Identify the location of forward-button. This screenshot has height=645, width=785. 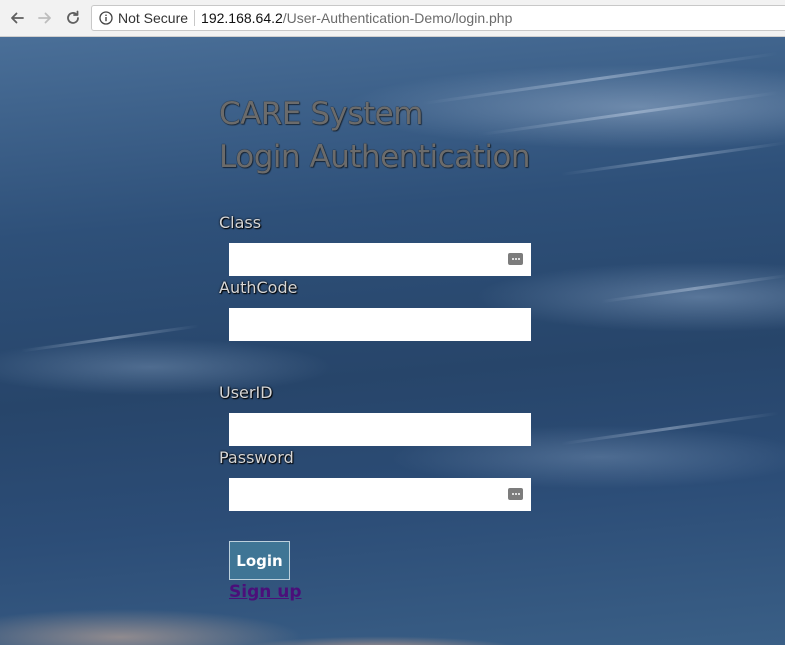
(45, 18).